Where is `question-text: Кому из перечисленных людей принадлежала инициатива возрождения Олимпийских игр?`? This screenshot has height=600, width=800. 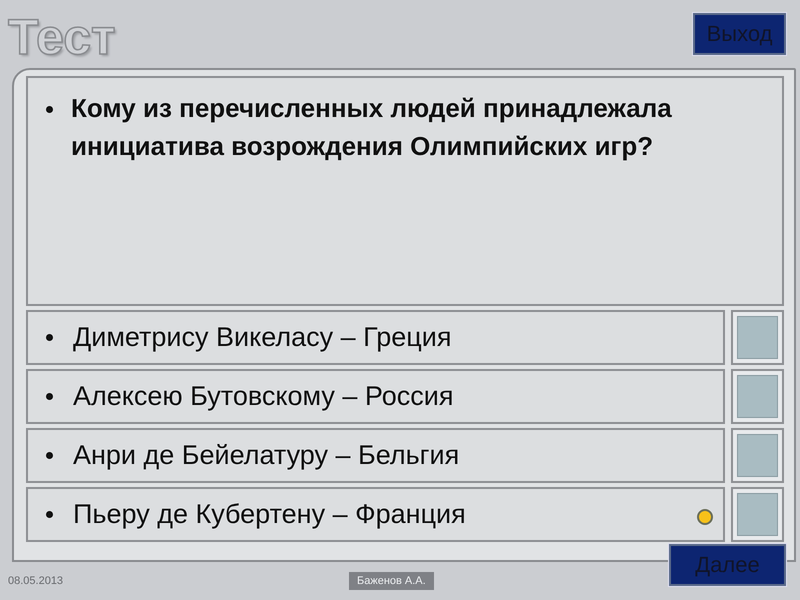
question-text: Кому из перечисленных людей принадлежала инициатива возрождения Олимпийских игр? is located at coordinates (372, 127).